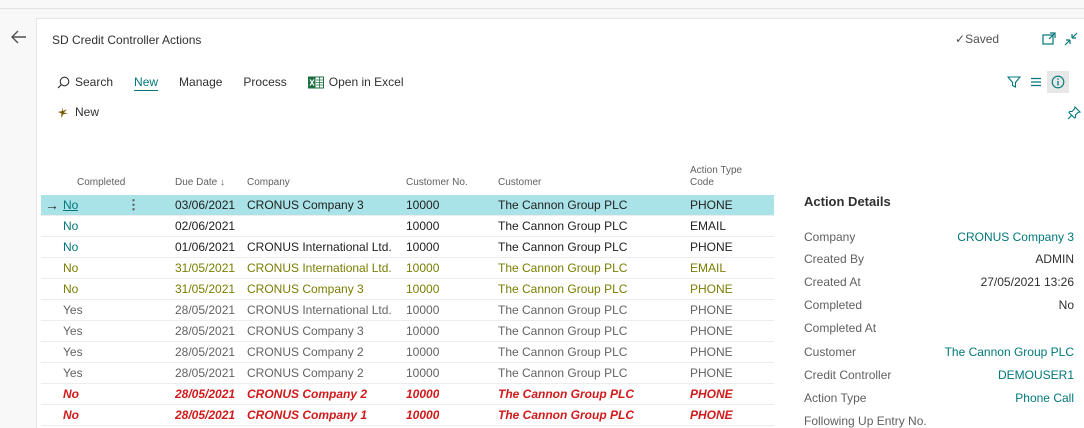 The height and width of the screenshot is (428, 1084). Describe the element at coordinates (63, 82) in the screenshot. I see `search-icon` at that location.